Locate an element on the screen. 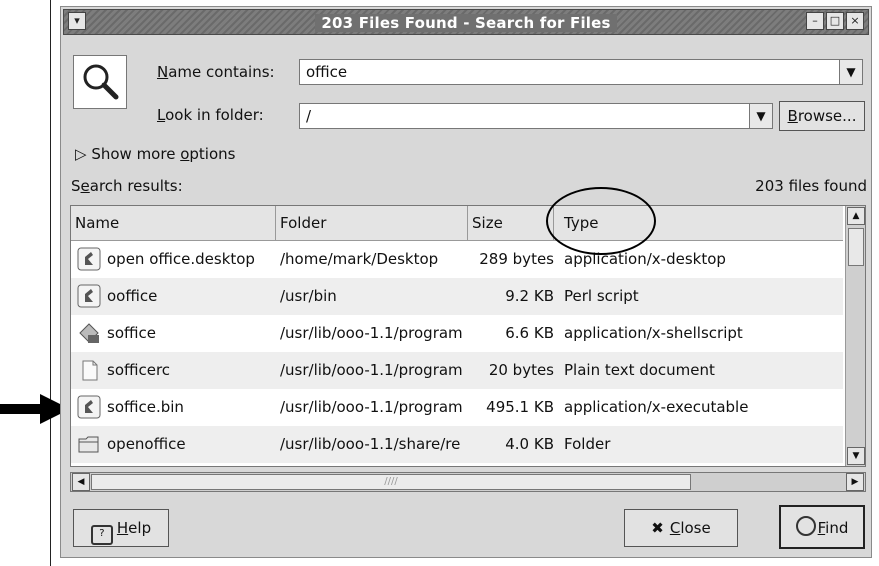 The width and height of the screenshot is (879, 566). maximize-button: □ is located at coordinates (835, 21).